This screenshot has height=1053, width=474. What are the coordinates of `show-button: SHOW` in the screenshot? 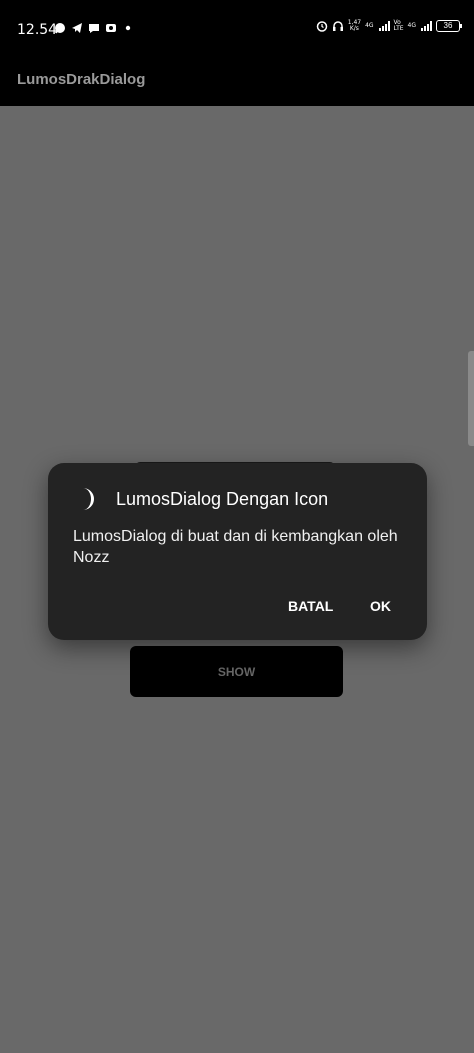 It's located at (236, 671).